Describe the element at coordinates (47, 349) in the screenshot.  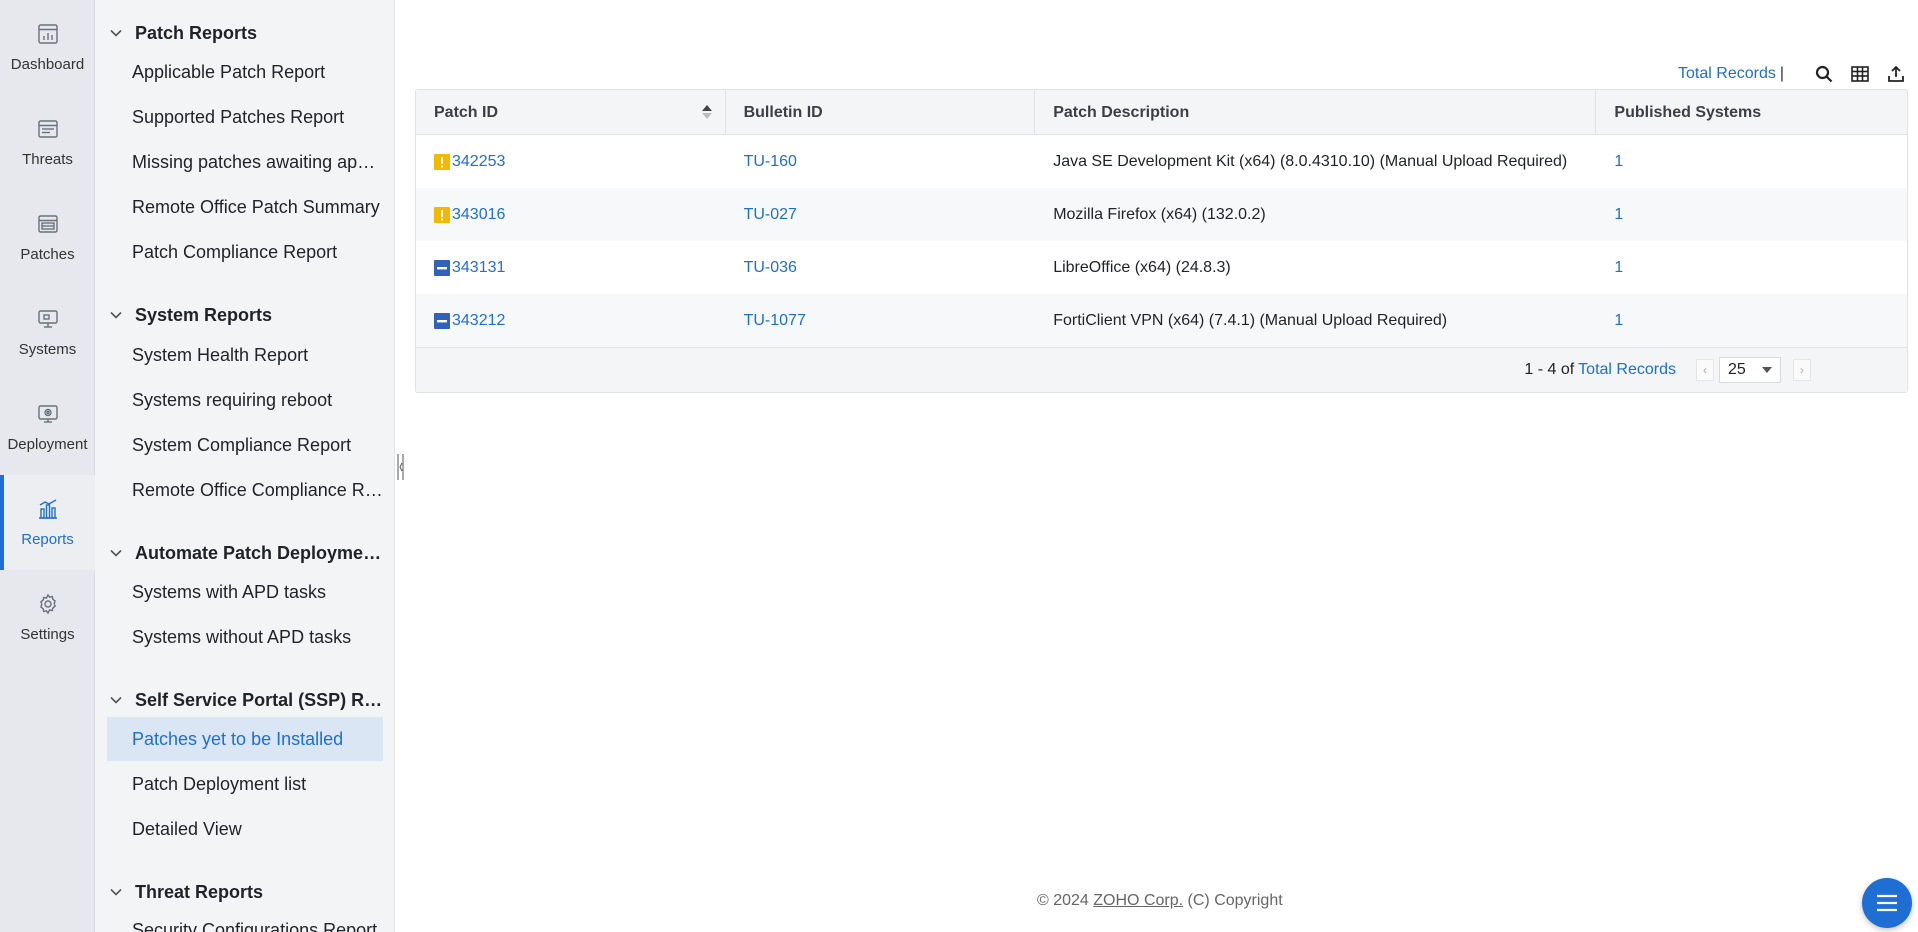
I see `rail-label: Systems` at that location.